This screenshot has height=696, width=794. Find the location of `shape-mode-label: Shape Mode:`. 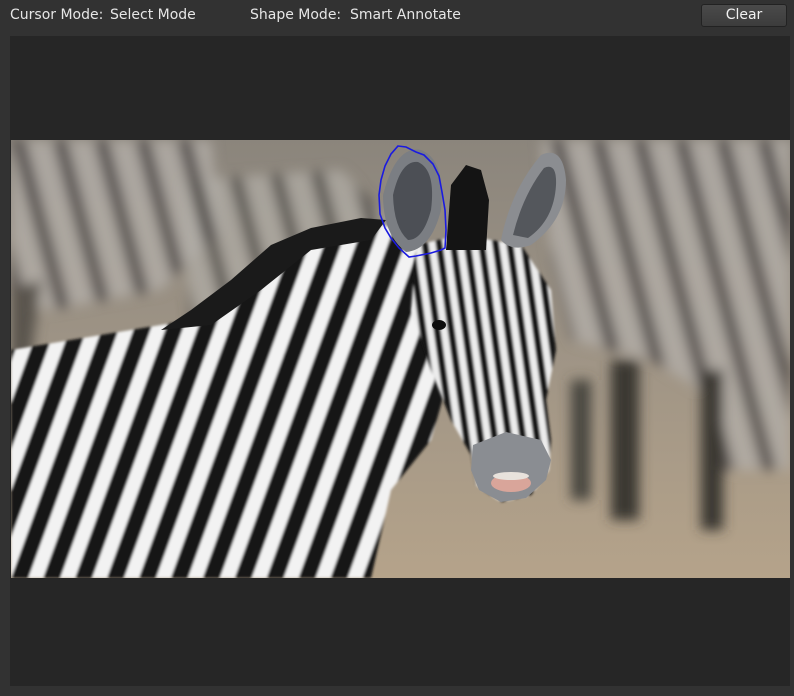

shape-mode-label: Shape Mode: is located at coordinates (296, 15).